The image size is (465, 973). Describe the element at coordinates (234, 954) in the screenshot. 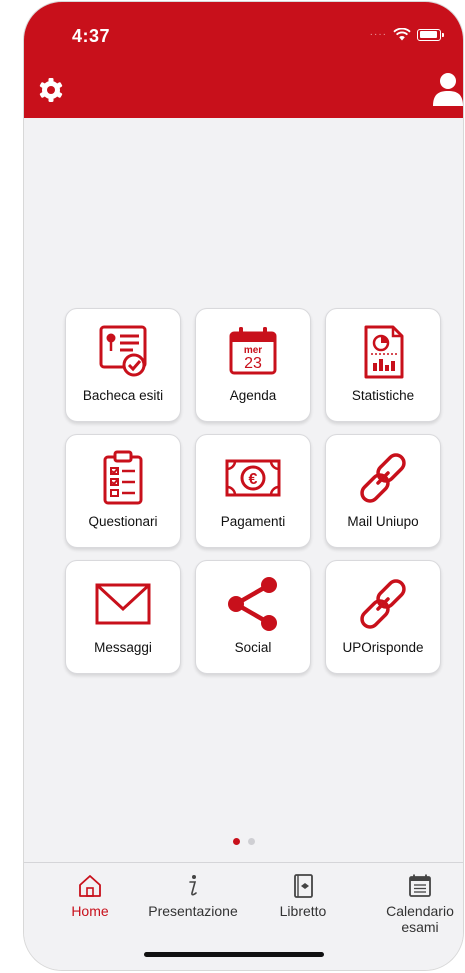

I see `home-indicator` at that location.